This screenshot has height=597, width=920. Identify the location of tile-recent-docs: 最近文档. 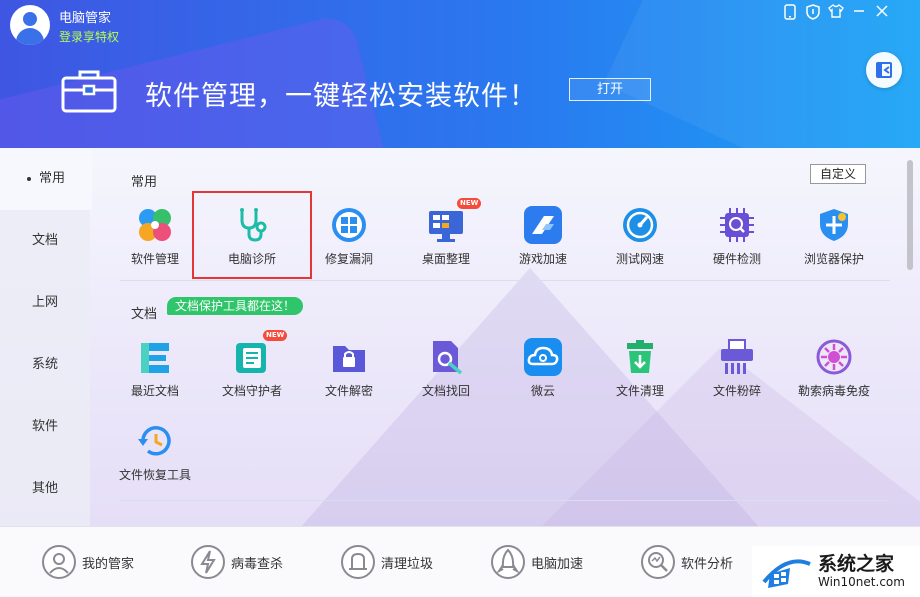
(155, 368).